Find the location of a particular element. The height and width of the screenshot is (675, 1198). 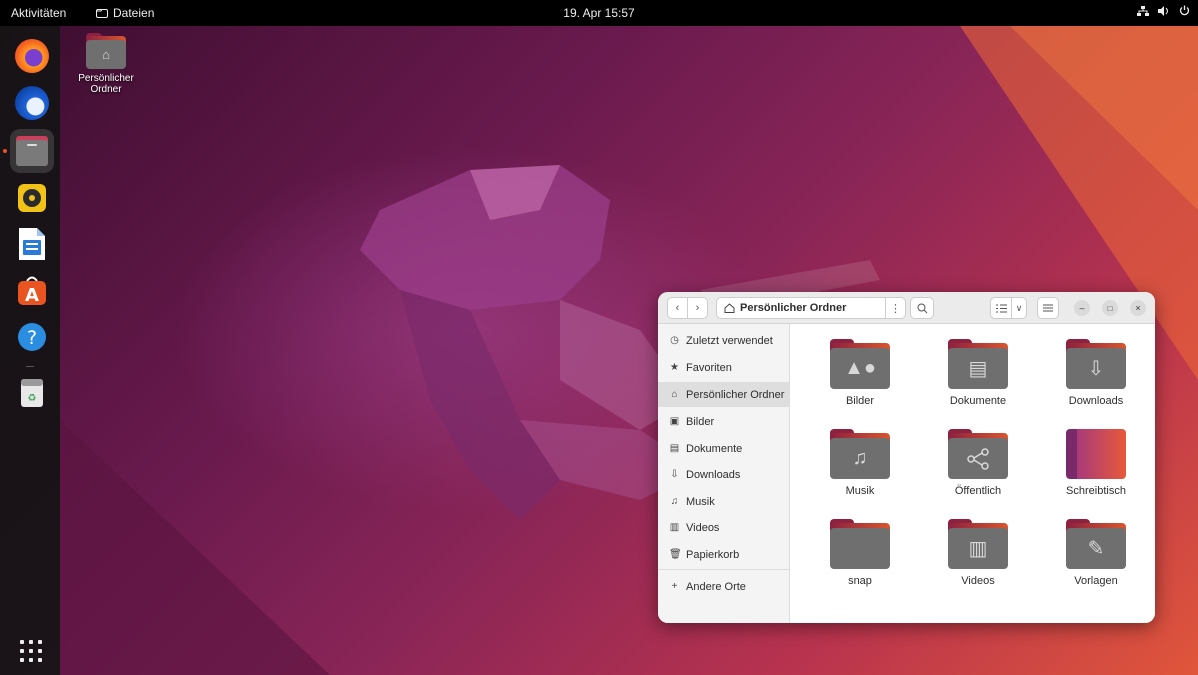

folder-icon: ▤ is located at coordinates (978, 364).